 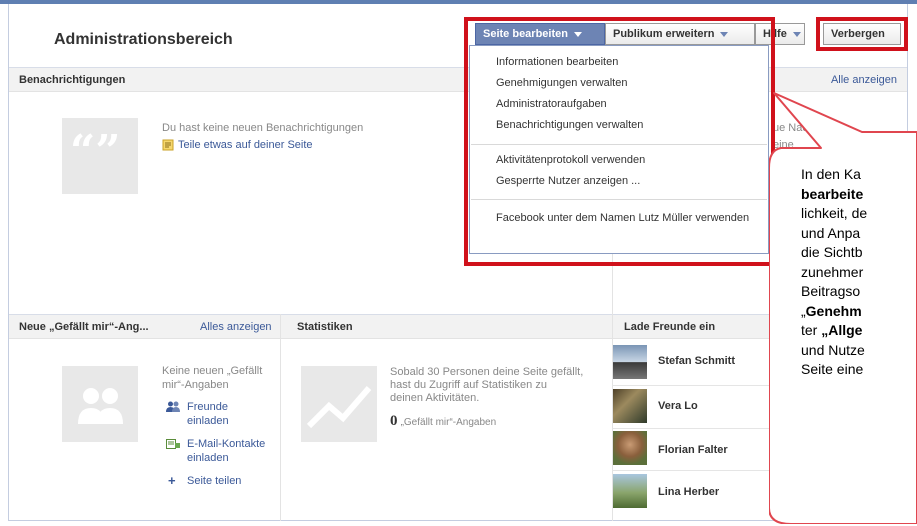 I want to click on plus-icon: +, so click(x=172, y=480).